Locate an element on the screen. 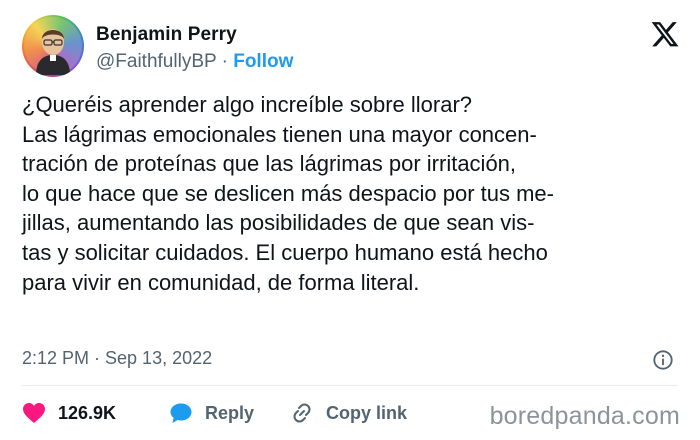  like-button: 126.9K is located at coordinates (69, 413).